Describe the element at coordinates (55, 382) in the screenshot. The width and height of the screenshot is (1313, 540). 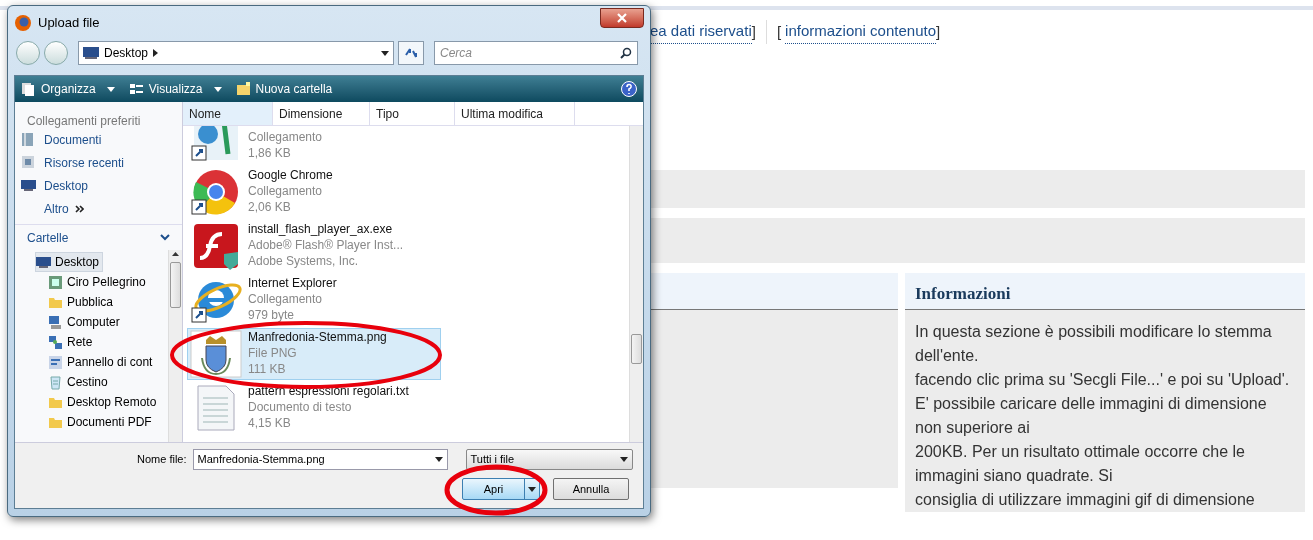
I see `recycle-bin-icon` at that location.